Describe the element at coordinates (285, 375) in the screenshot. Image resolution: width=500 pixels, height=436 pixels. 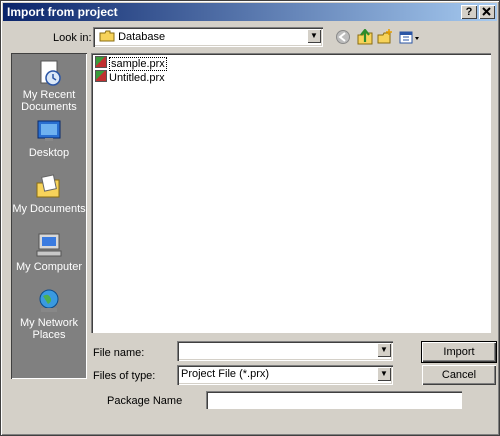
I see `file-type-select: Project File (*.prx) ▼` at that location.